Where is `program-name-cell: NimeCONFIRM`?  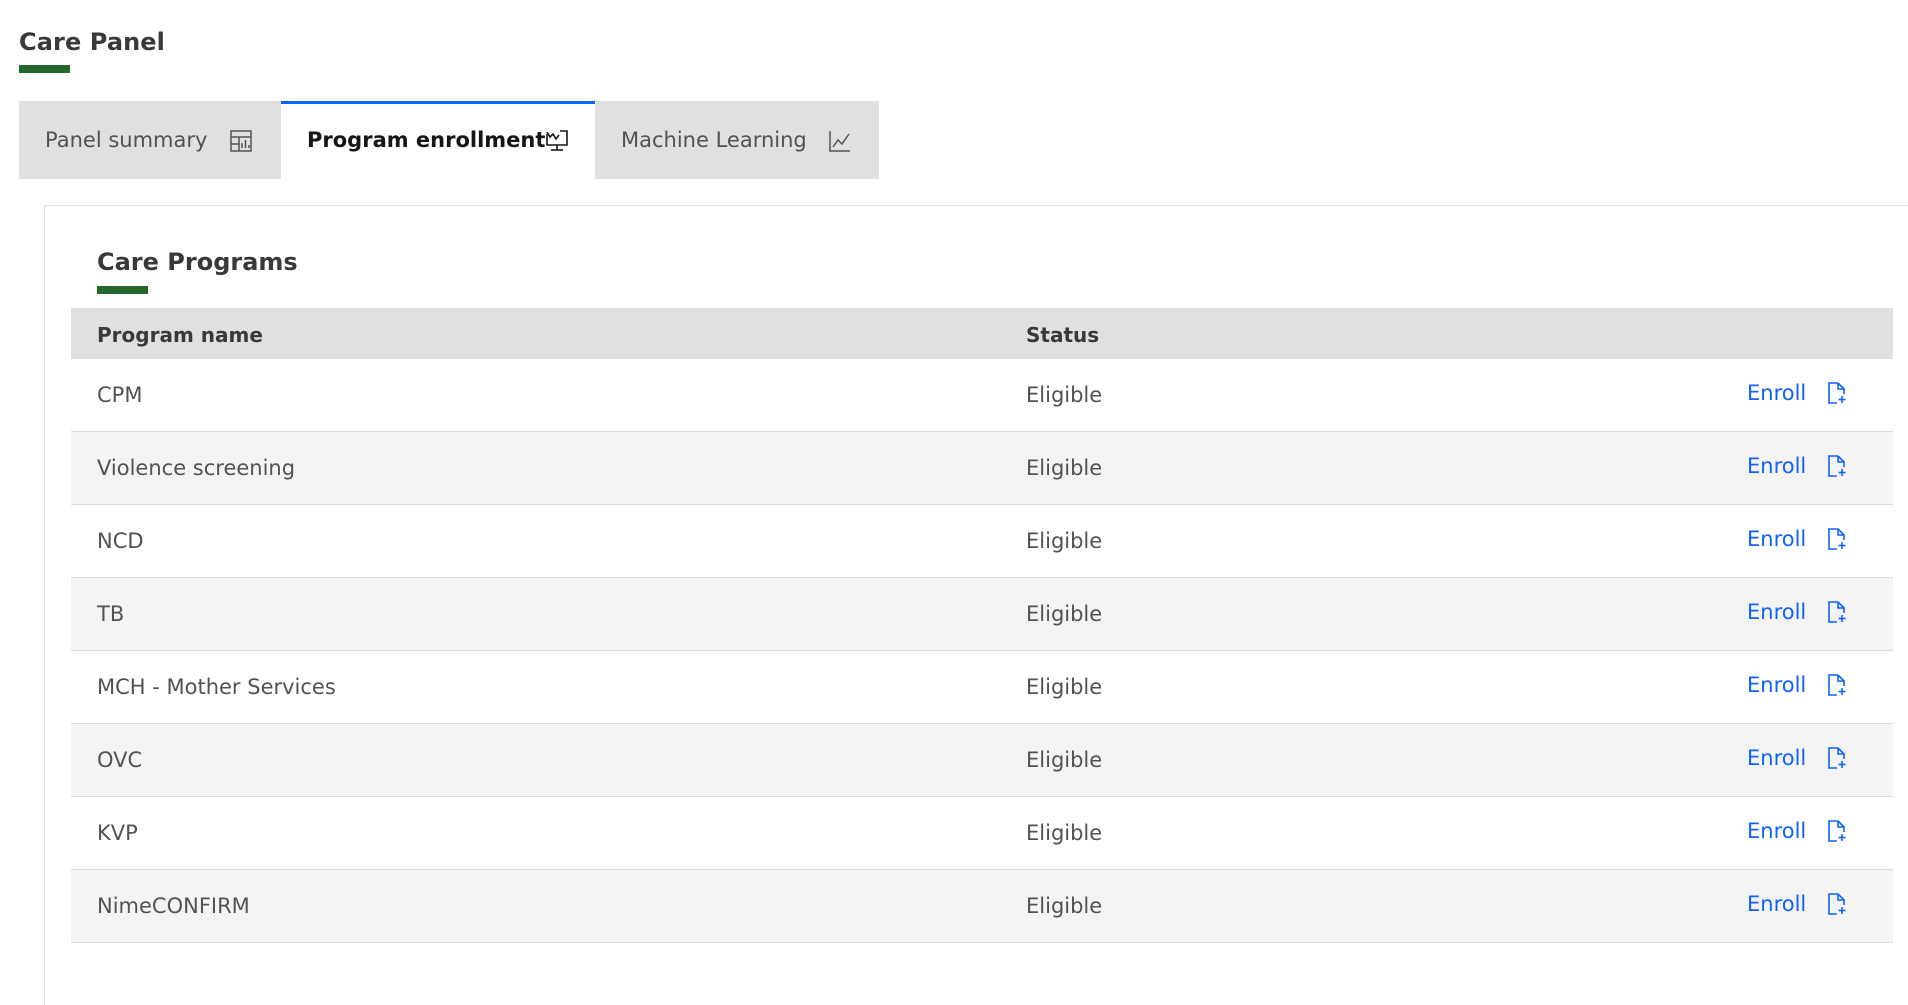 program-name-cell: NimeCONFIRM is located at coordinates (173, 906).